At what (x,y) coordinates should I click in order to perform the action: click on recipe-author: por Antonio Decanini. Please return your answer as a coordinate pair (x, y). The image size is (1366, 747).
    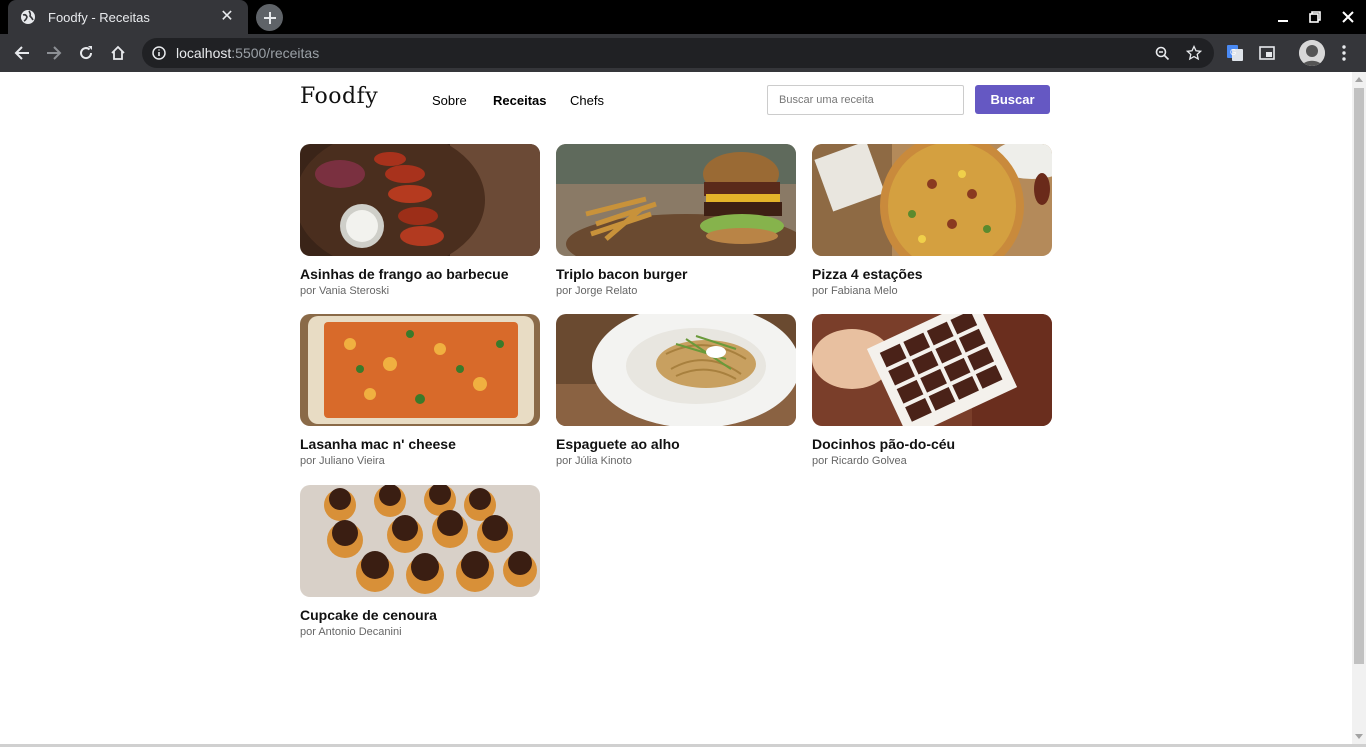
    Looking at the image, I should click on (351, 632).